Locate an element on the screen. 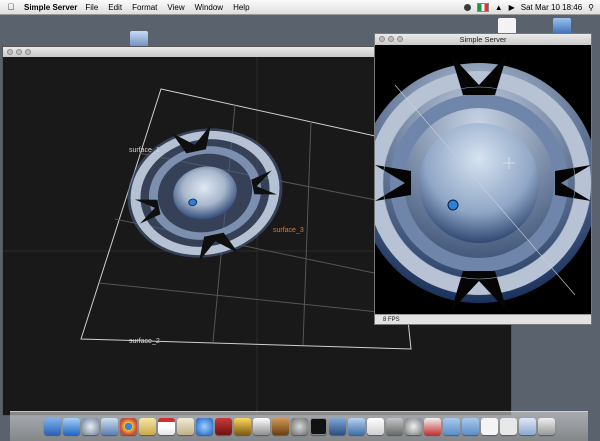 This screenshot has width=600, height=441. volume-icon: ▶ is located at coordinates (512, 7).